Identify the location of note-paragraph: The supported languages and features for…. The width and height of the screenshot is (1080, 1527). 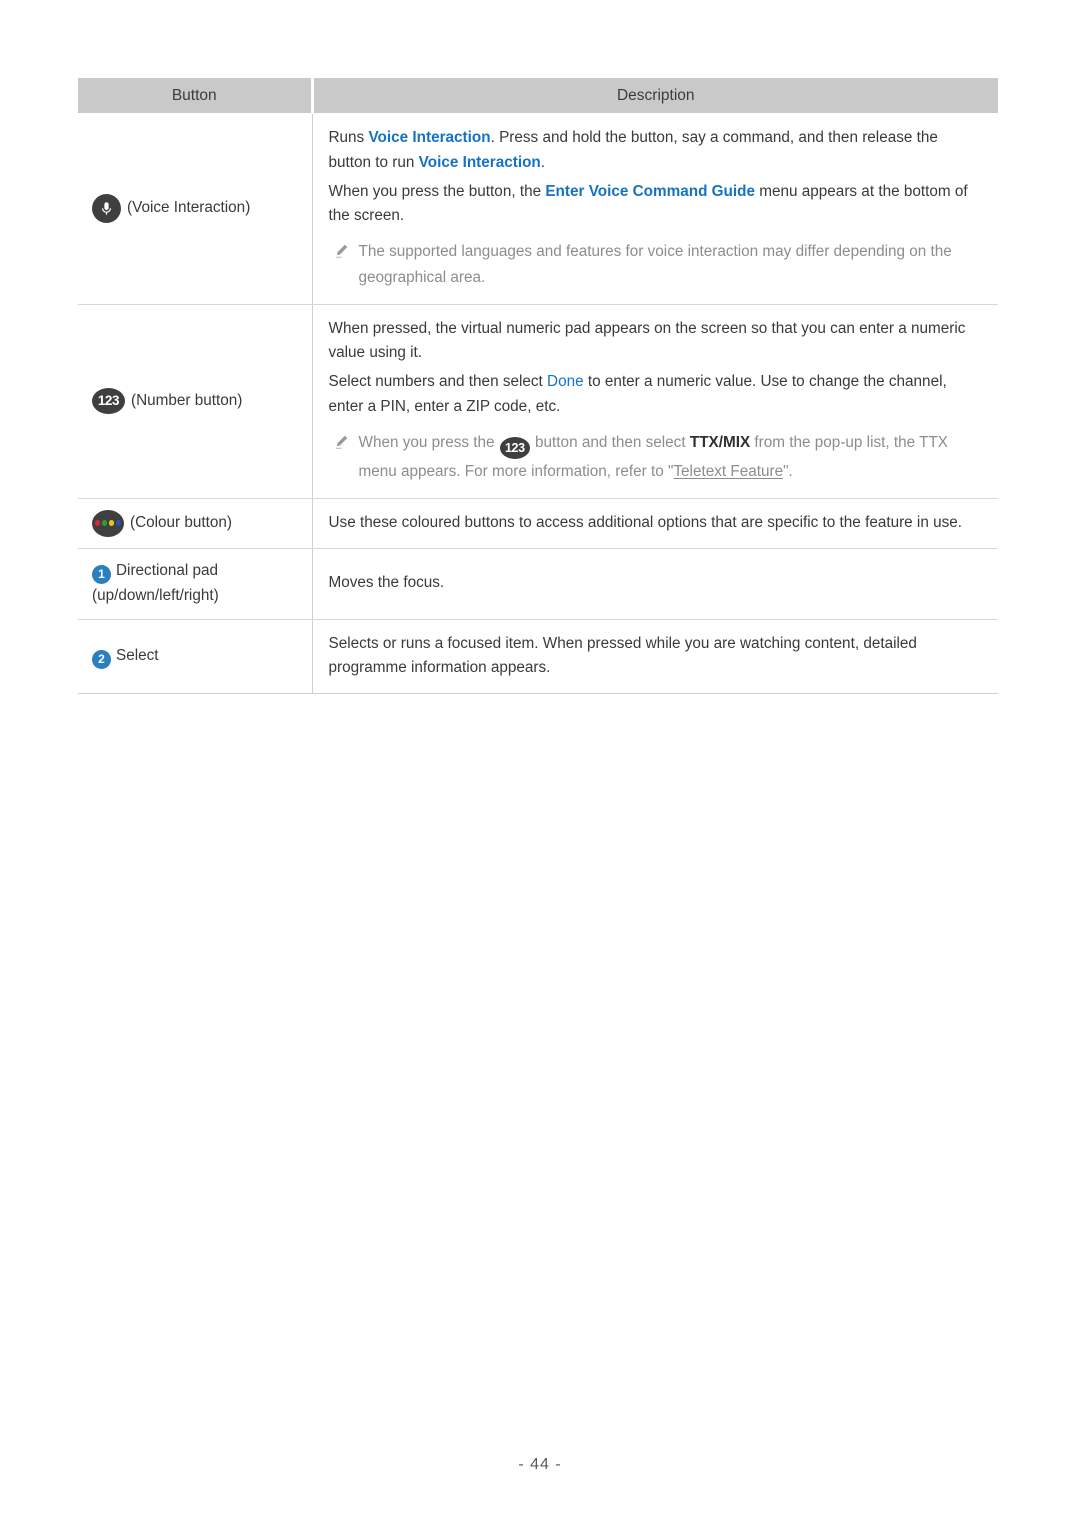
(656, 265).